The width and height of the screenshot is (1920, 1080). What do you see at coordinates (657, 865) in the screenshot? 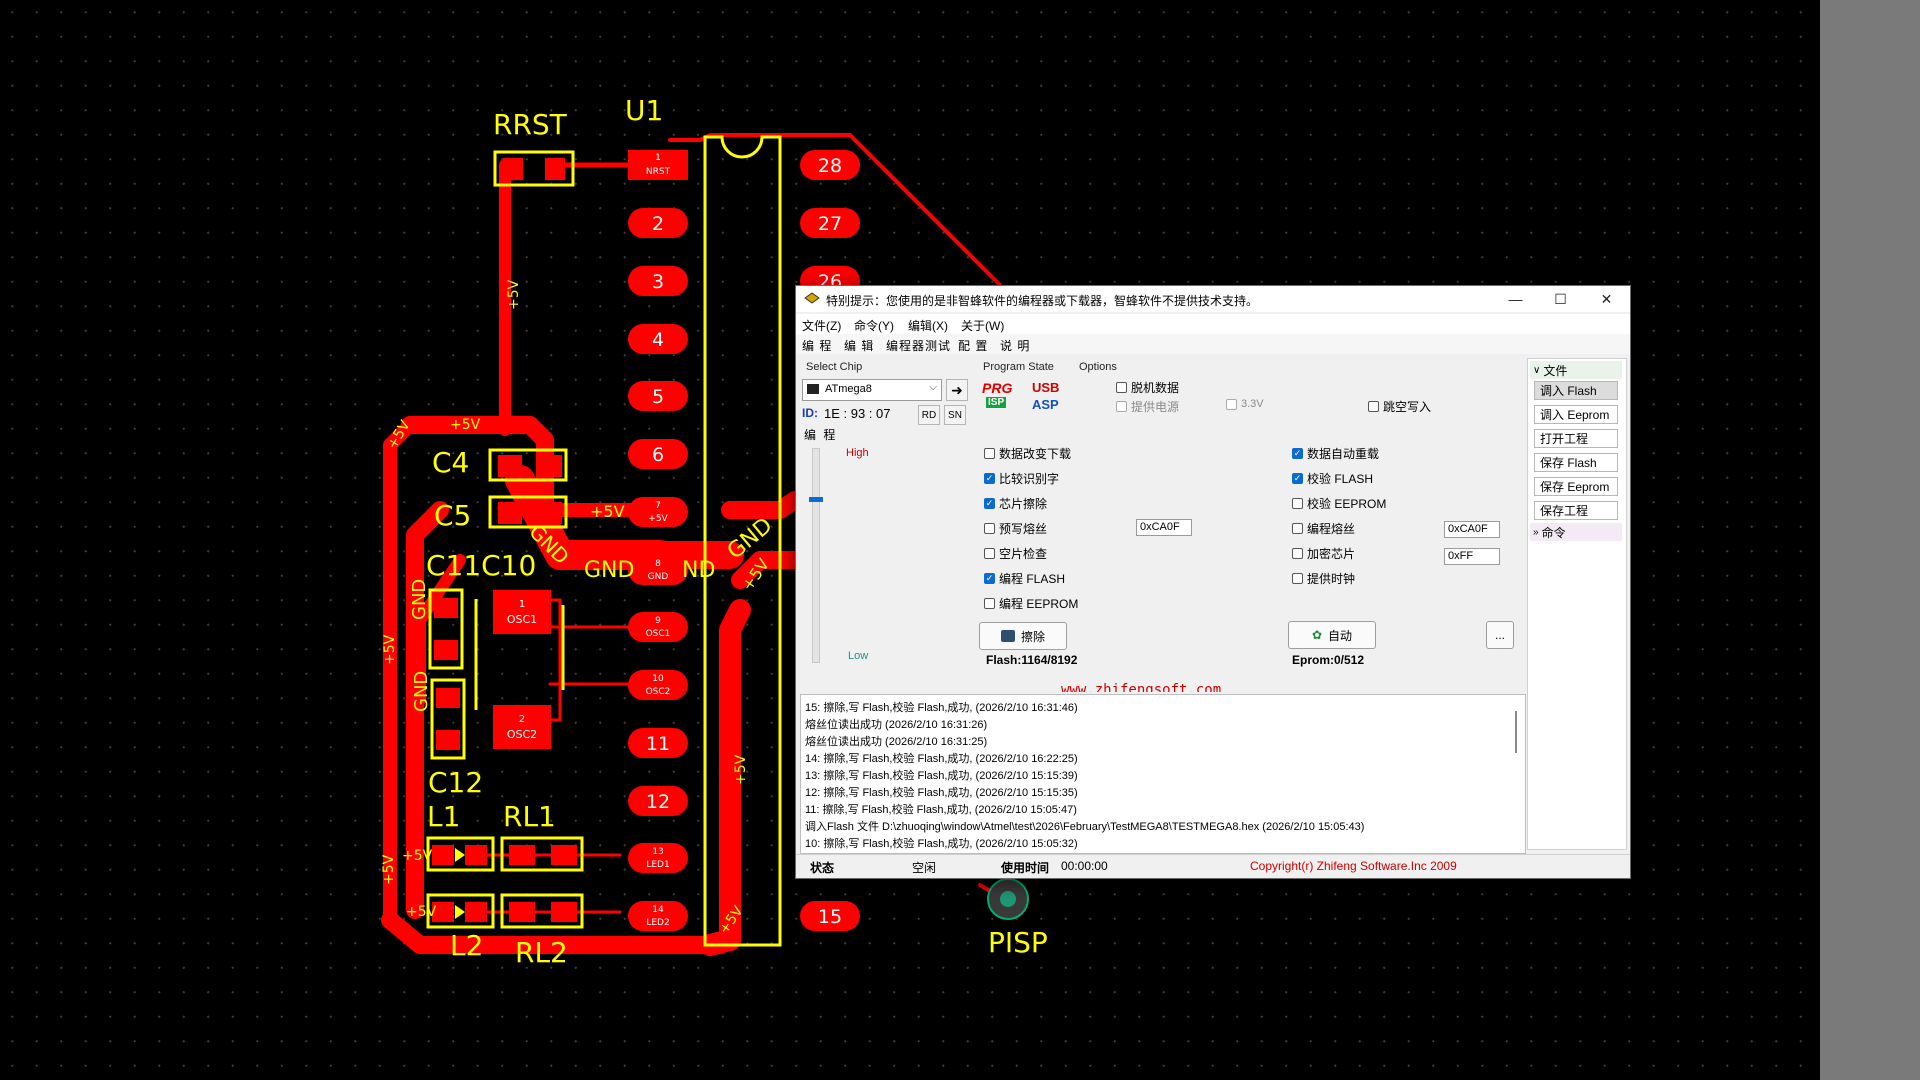
I see `pad-13-net: LED1` at bounding box center [657, 865].